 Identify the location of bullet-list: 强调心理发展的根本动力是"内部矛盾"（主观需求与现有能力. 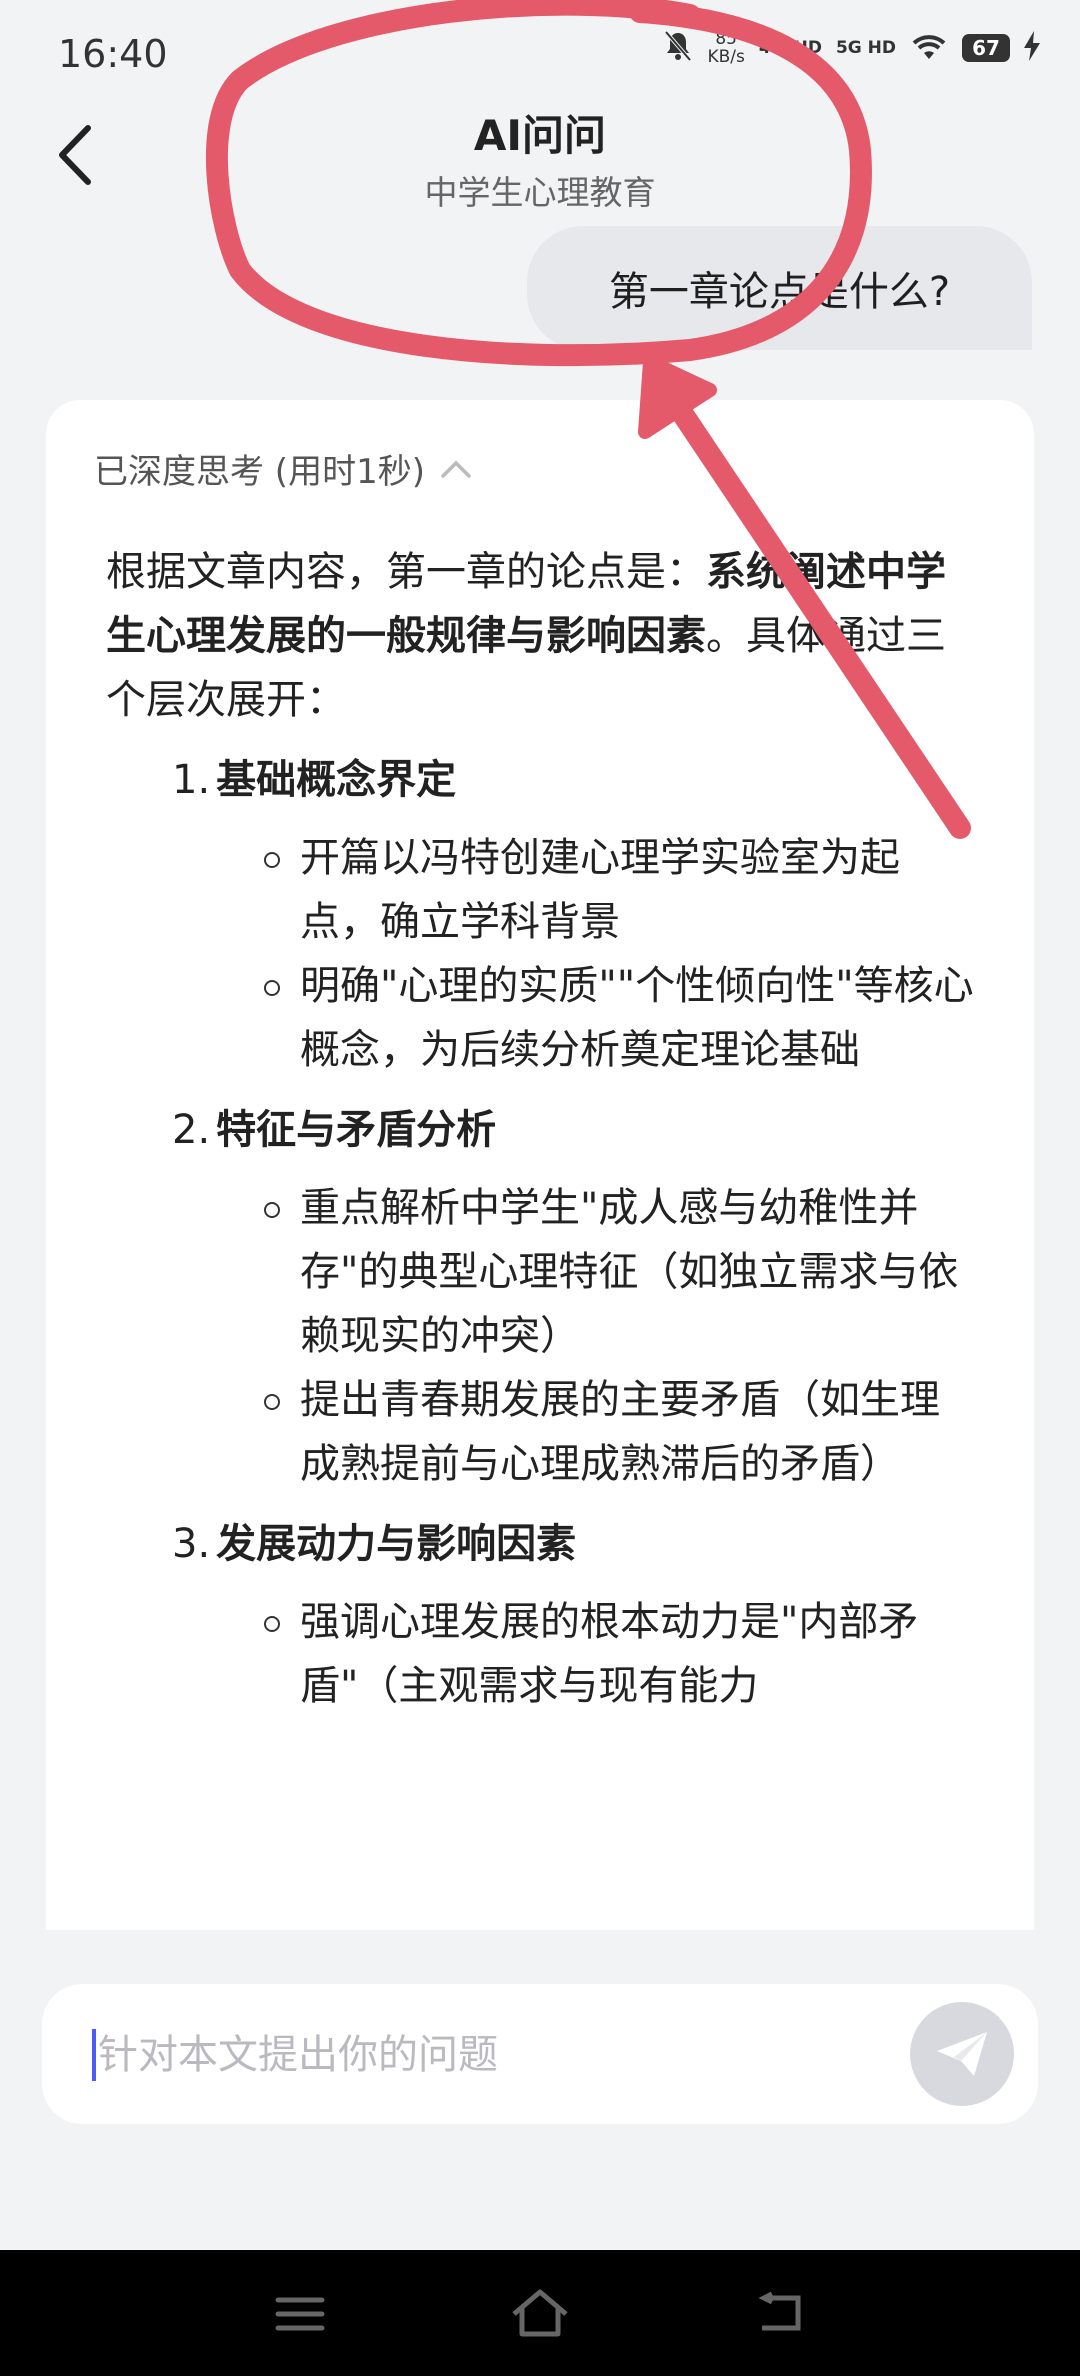
(541, 1654).